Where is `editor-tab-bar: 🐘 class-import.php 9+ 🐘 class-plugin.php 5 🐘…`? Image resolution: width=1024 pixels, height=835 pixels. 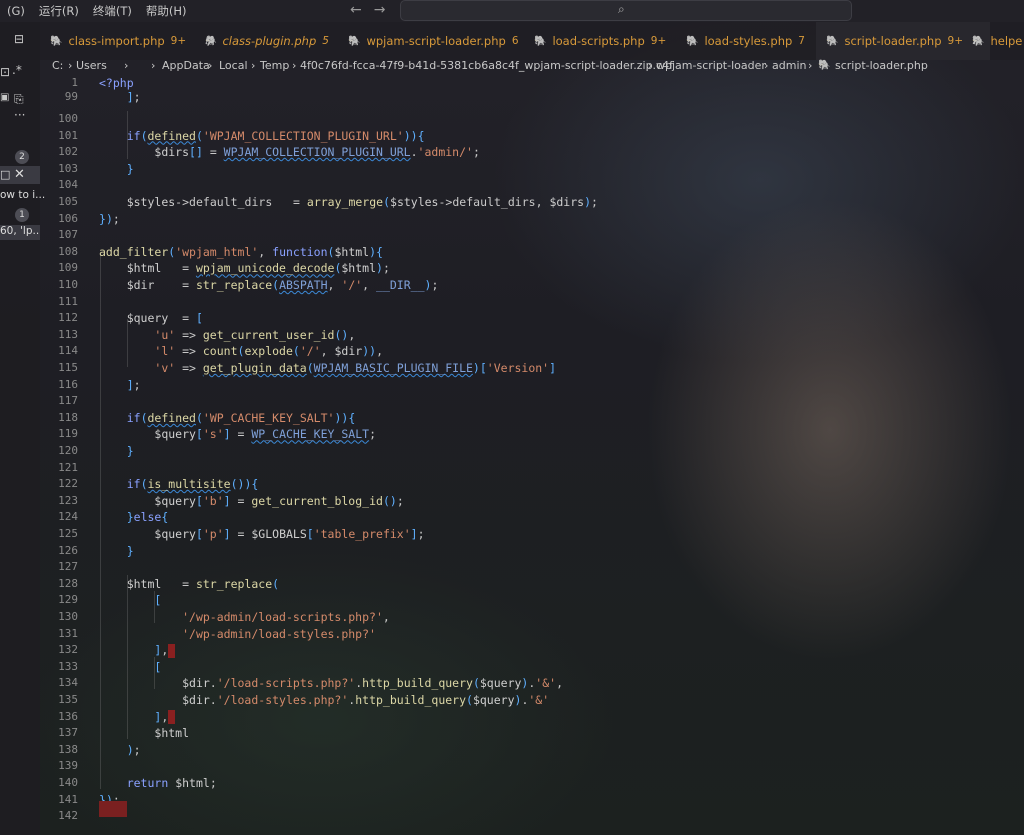 editor-tab-bar: 🐘 class-import.php 9+ 🐘 class-plugin.php 5 🐘… is located at coordinates (532, 41).